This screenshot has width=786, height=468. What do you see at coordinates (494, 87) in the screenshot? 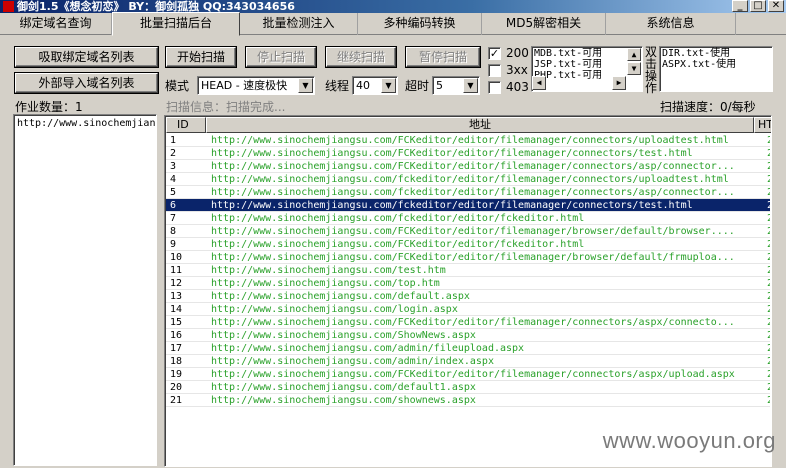
I see `status-403-checkbox` at bounding box center [494, 87].